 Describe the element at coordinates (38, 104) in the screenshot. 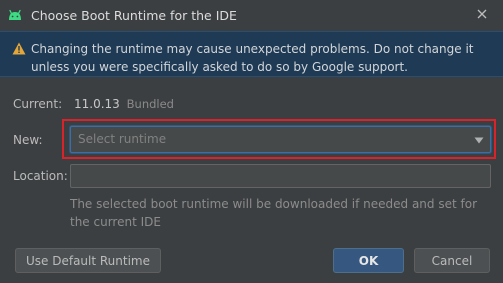

I see `current-label: Current:` at that location.